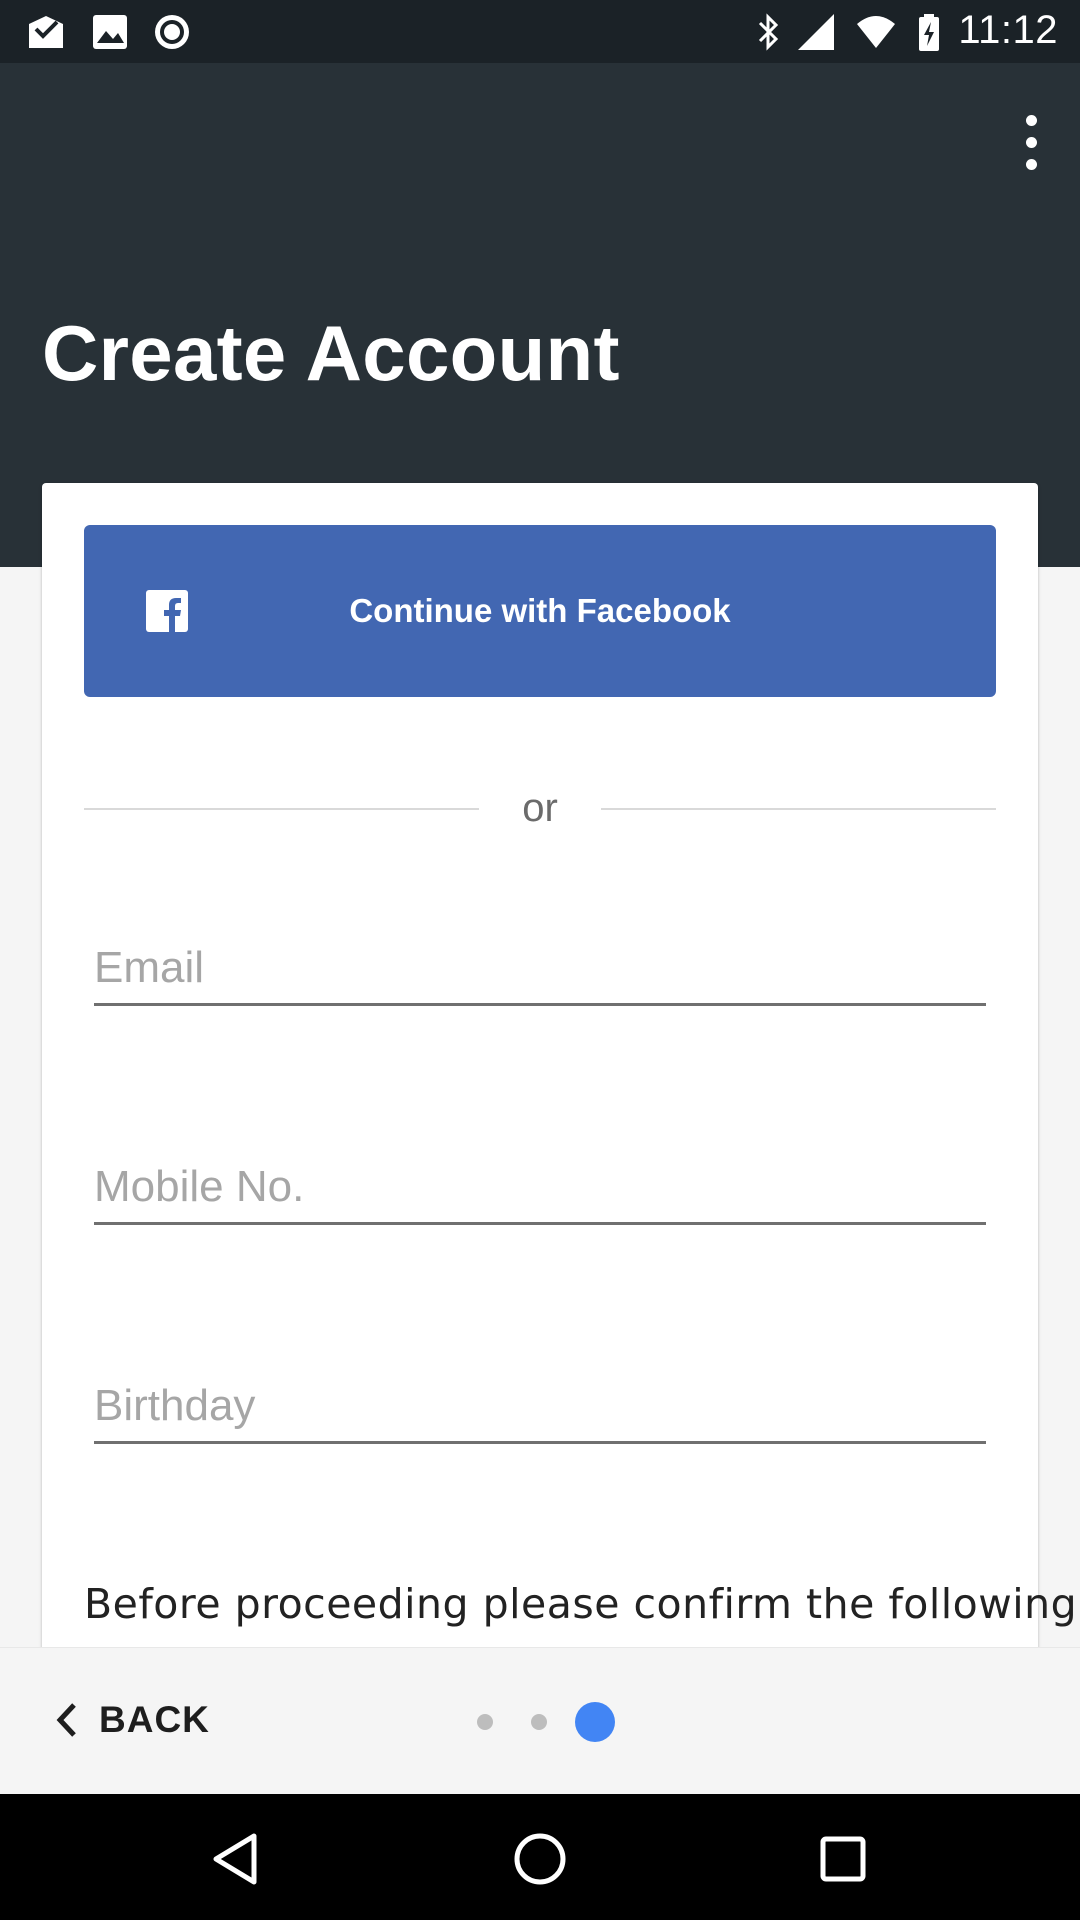 This screenshot has height=1920, width=1080. I want to click on birthday-input, so click(540, 1406).